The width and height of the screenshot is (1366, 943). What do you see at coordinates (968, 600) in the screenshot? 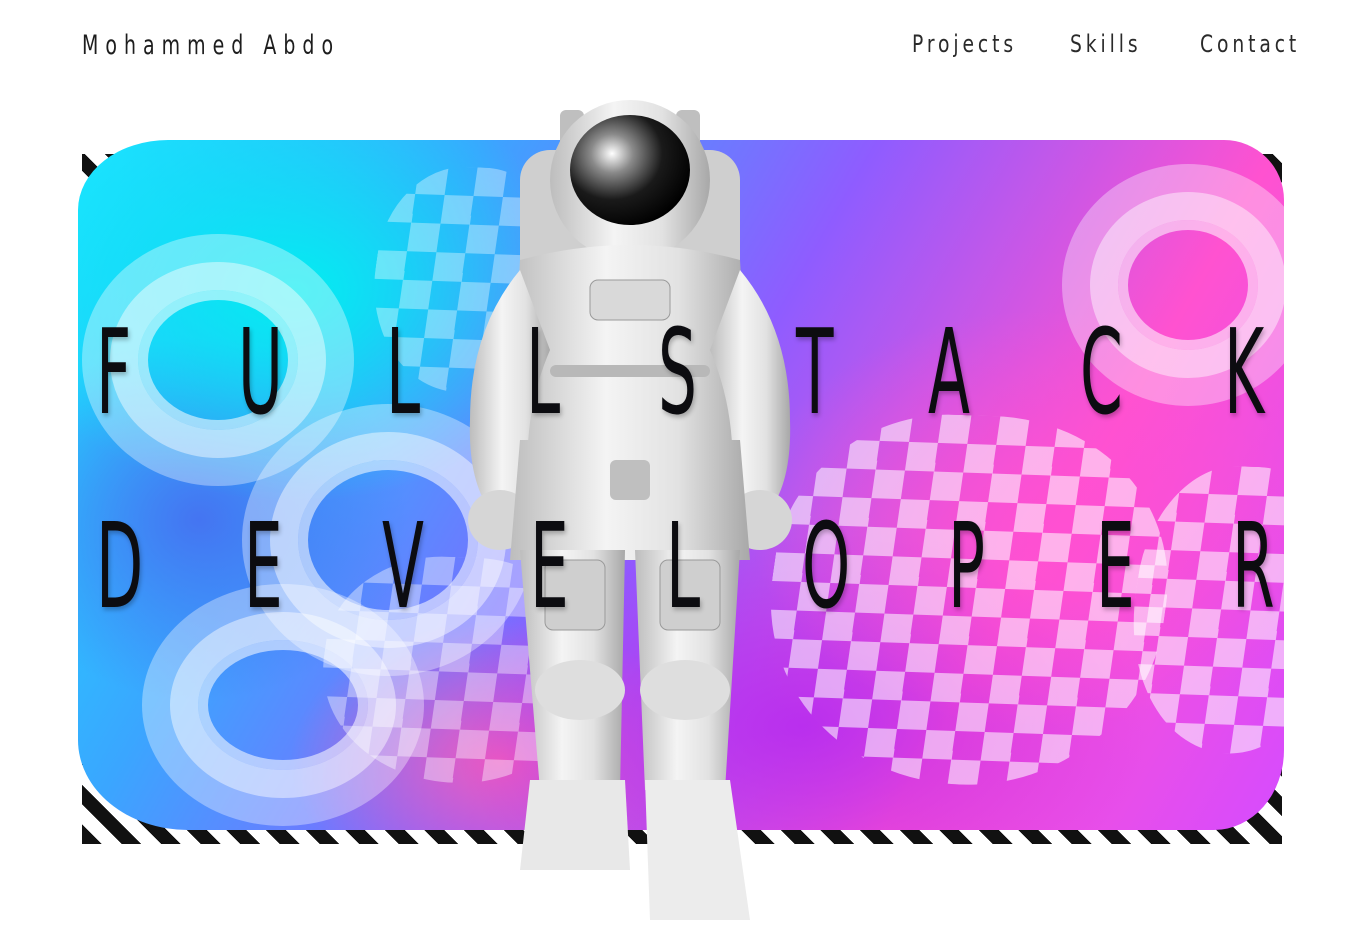
I see `checker-pattern` at bounding box center [968, 600].